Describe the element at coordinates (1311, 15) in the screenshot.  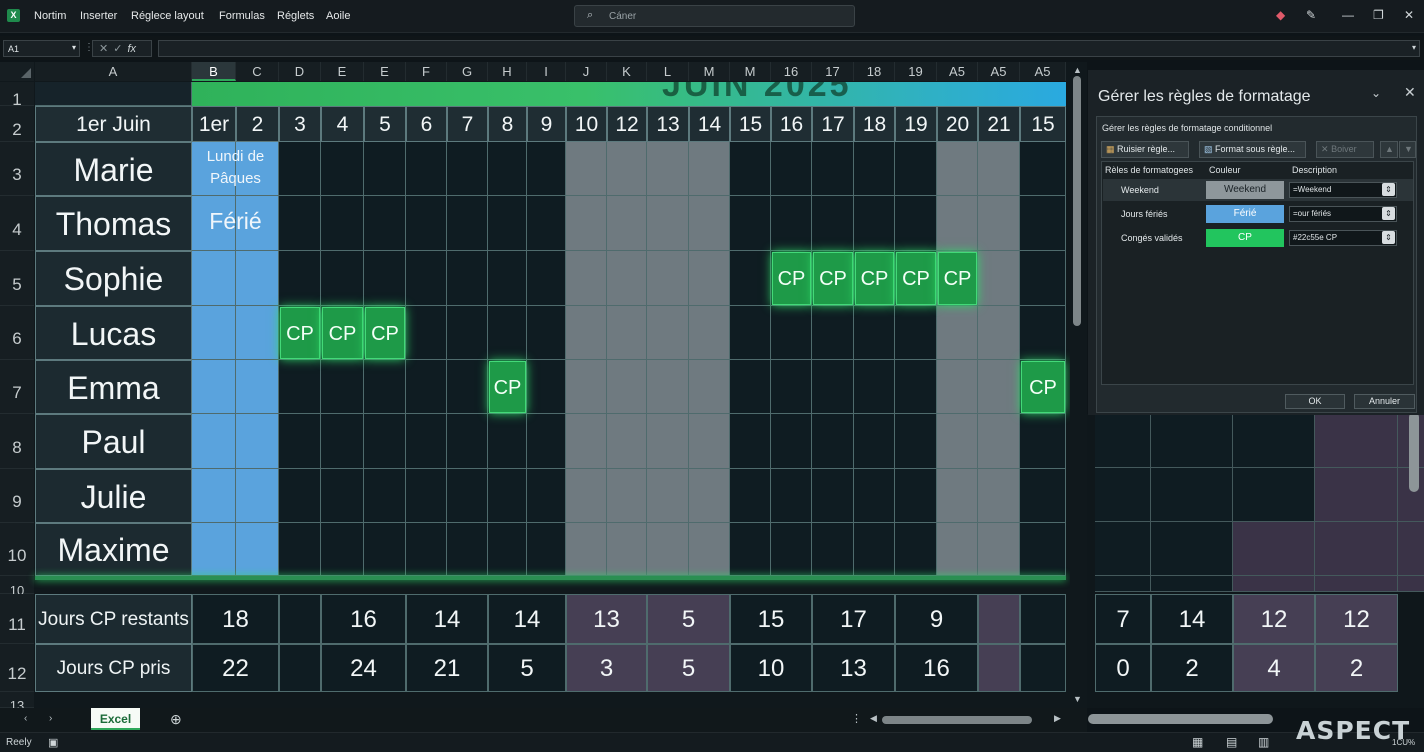
I see `pen-icon: ✎` at that location.